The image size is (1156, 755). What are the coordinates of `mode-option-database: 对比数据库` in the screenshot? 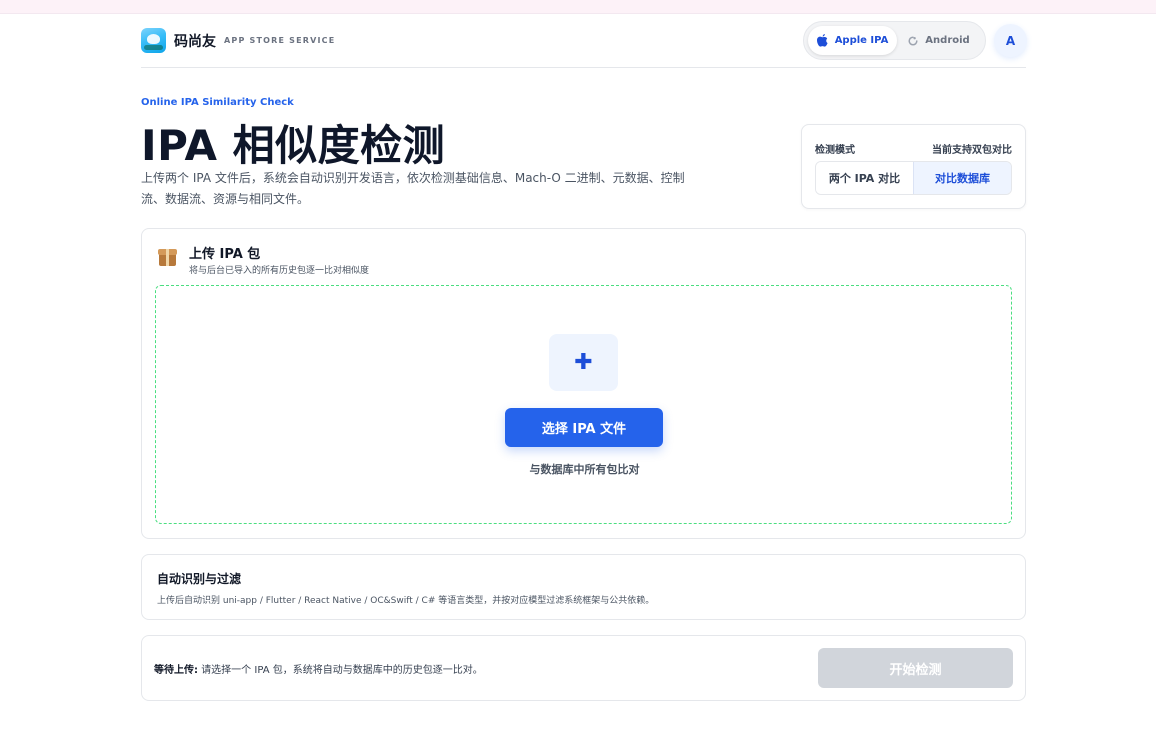 It's located at (962, 178).